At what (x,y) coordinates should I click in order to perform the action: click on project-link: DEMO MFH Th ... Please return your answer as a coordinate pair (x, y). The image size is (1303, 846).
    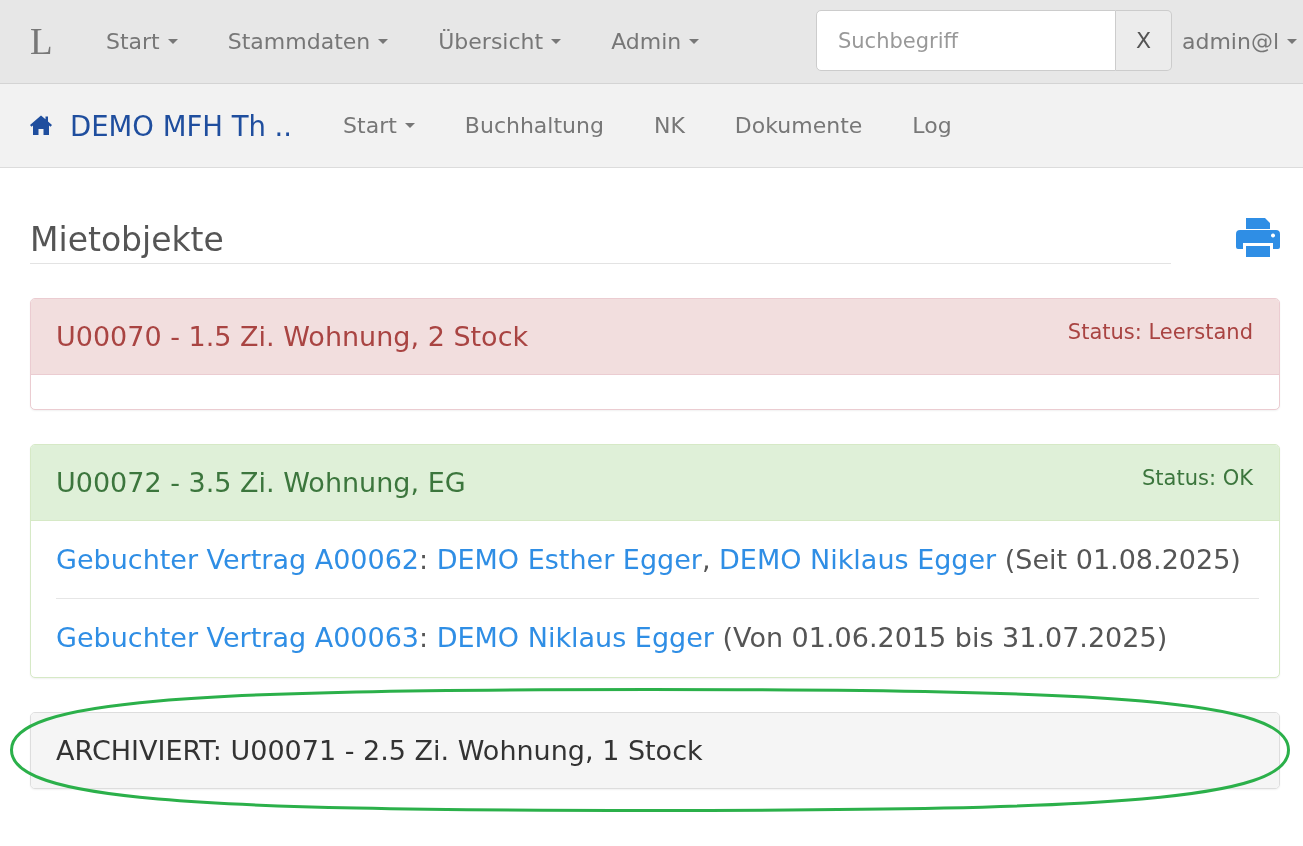
    Looking at the image, I should click on (181, 125).